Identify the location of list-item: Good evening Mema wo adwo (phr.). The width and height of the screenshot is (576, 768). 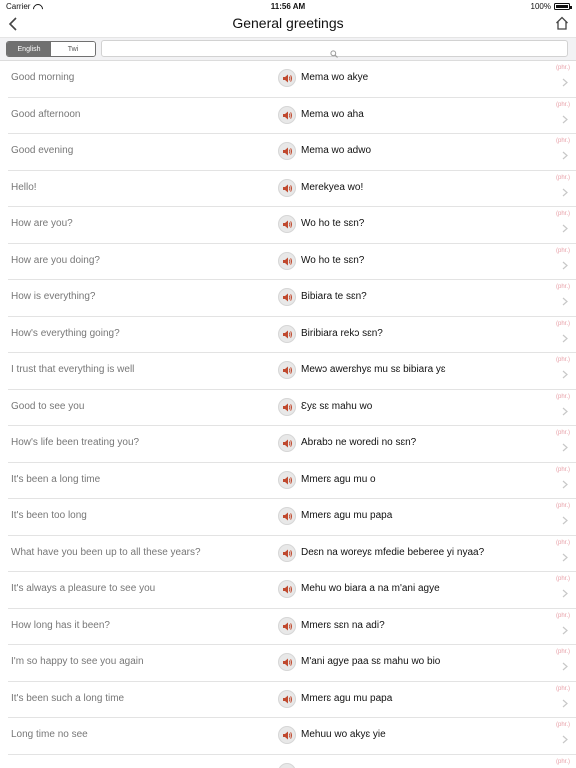
(288, 152).